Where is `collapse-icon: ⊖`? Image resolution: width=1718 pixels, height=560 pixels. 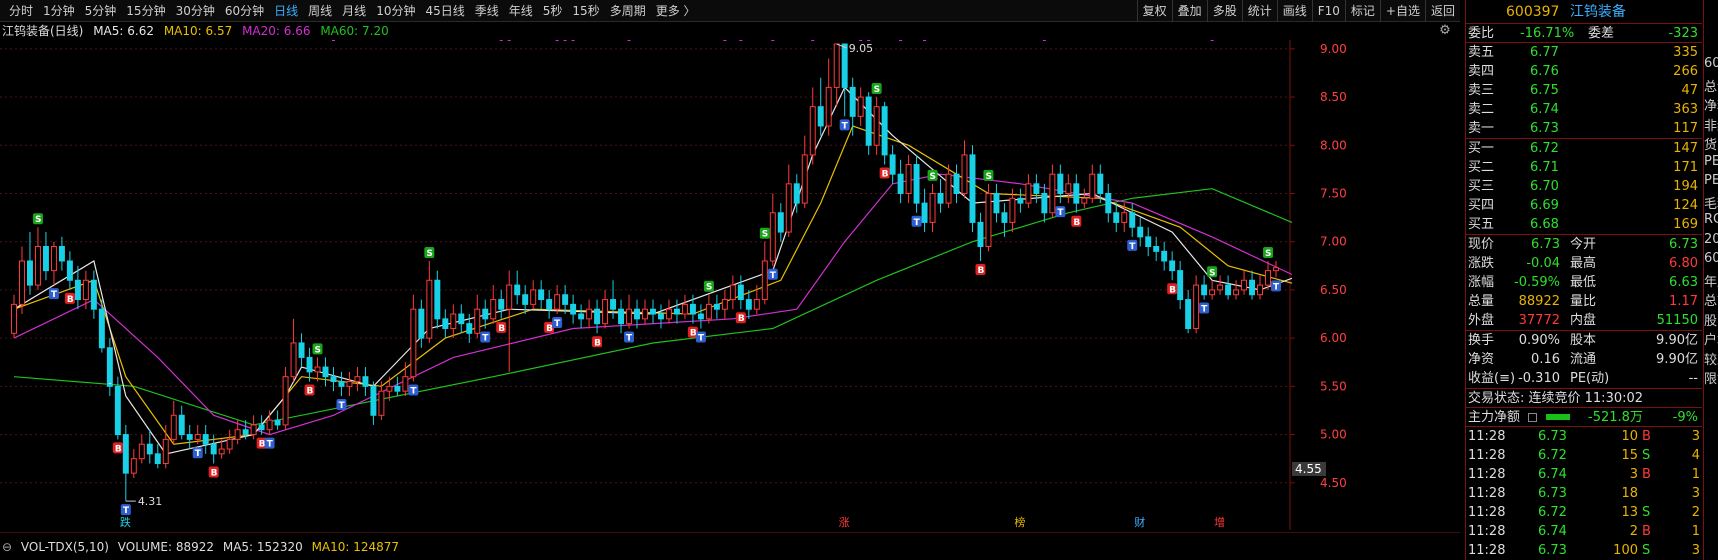 collapse-icon: ⊖ is located at coordinates (7, 547).